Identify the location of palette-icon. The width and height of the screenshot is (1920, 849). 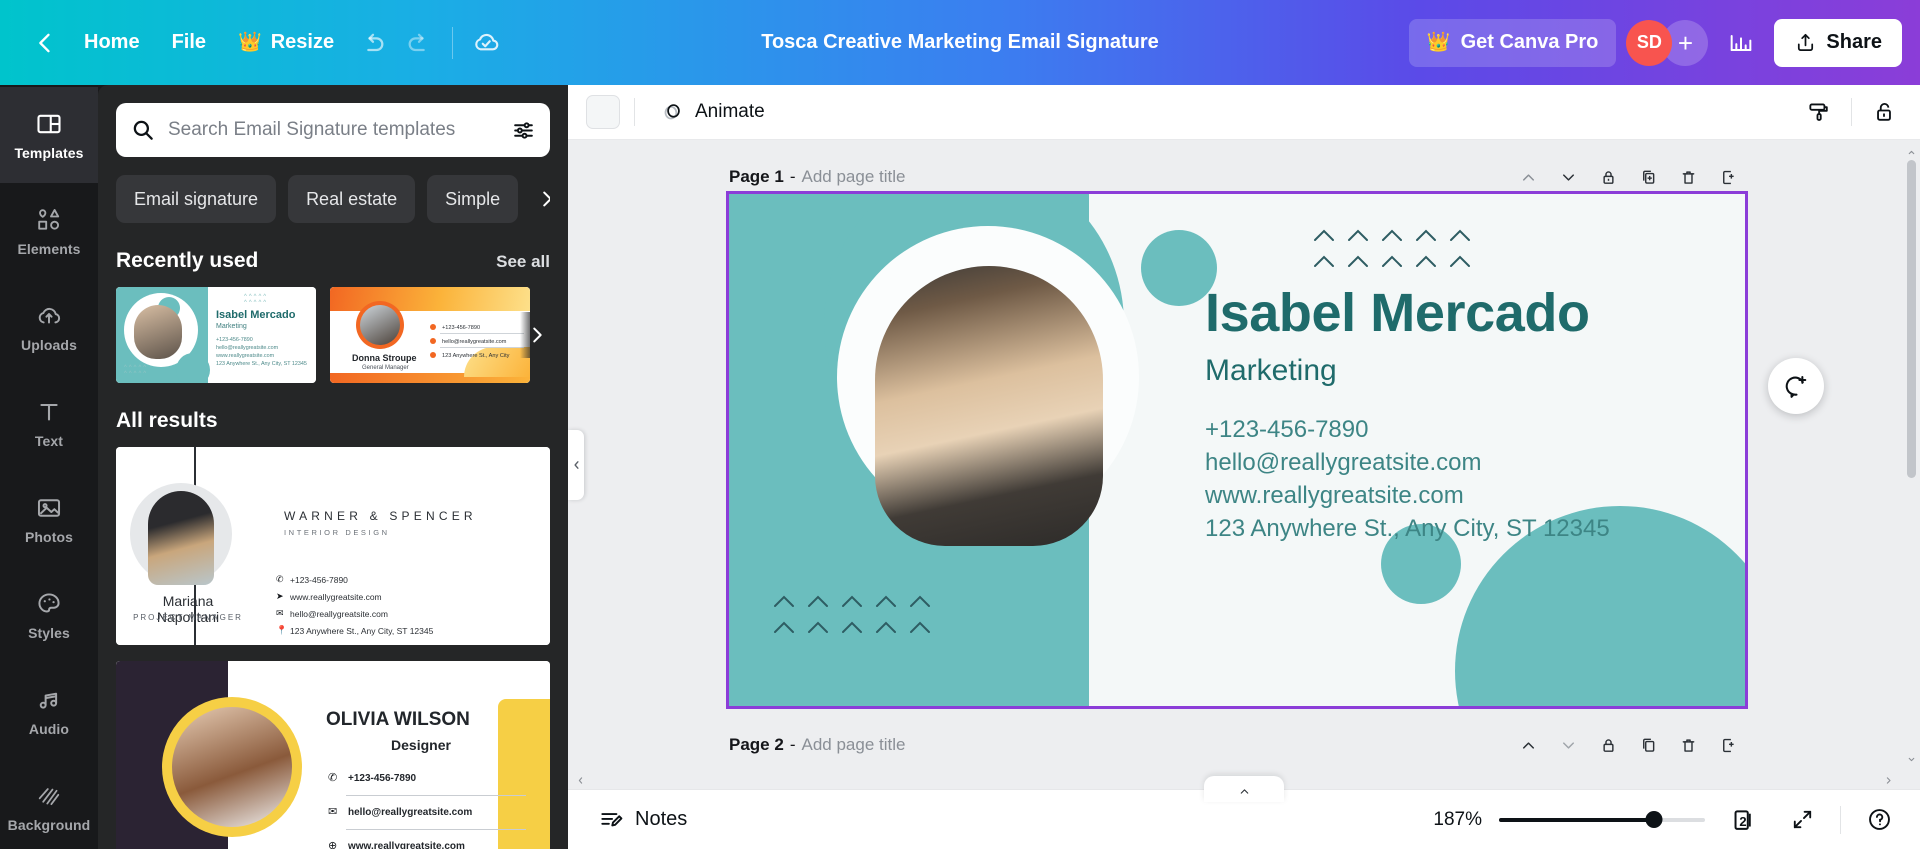
(49, 602).